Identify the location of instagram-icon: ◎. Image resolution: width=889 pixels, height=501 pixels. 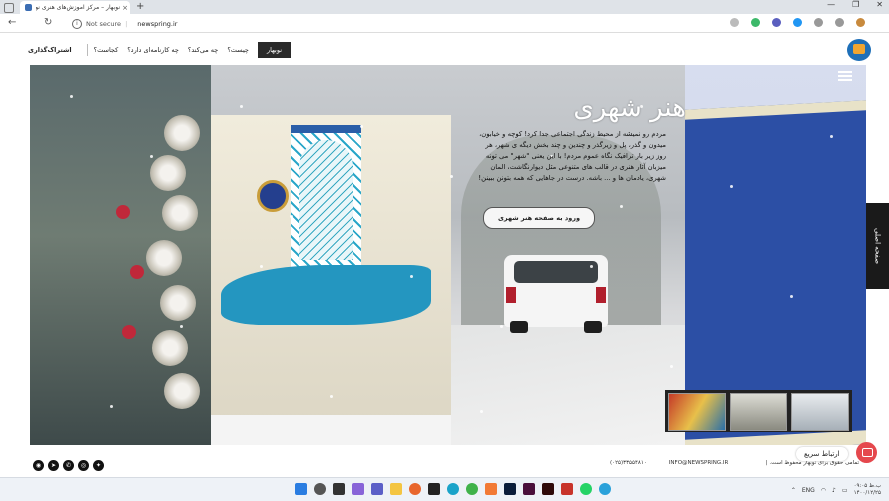
(83, 465).